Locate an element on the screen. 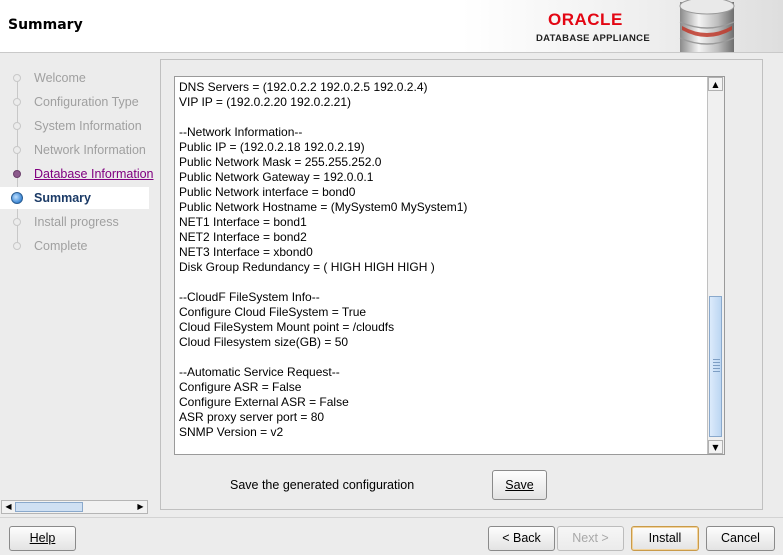 The height and width of the screenshot is (555, 783). appliance-caption: DATABASE APPLIANCE is located at coordinates (593, 38).